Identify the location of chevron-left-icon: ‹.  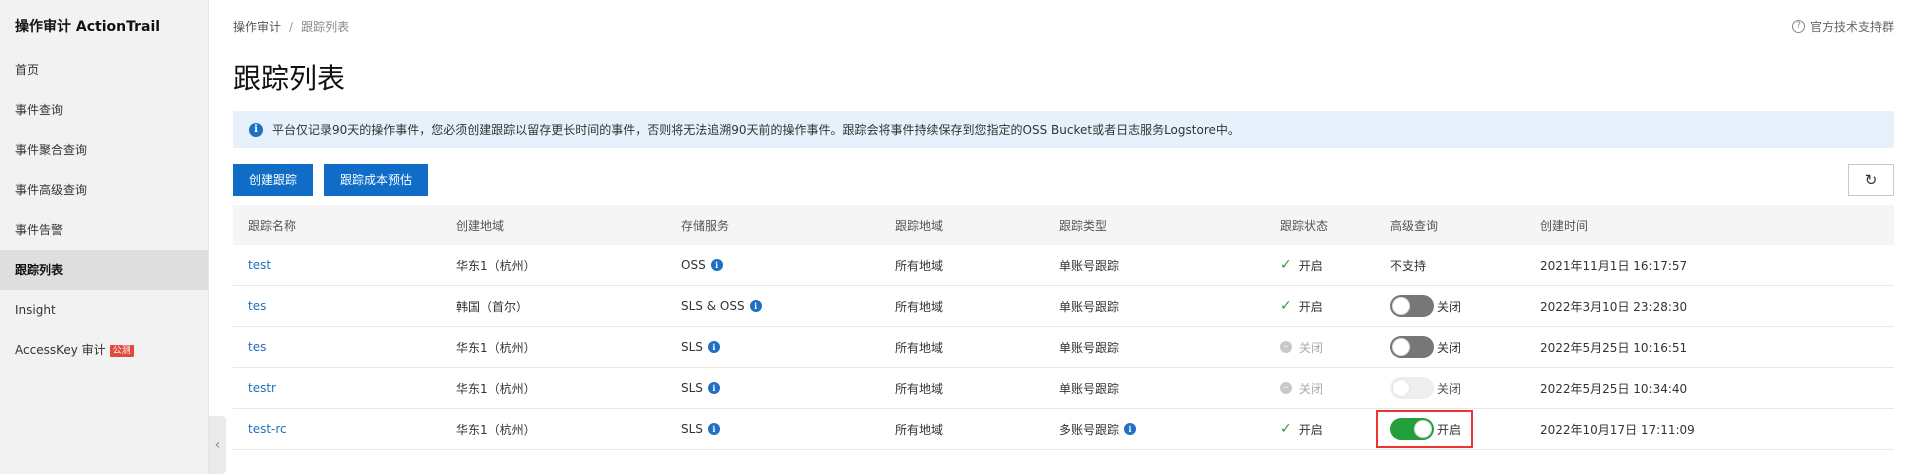
(217, 445).